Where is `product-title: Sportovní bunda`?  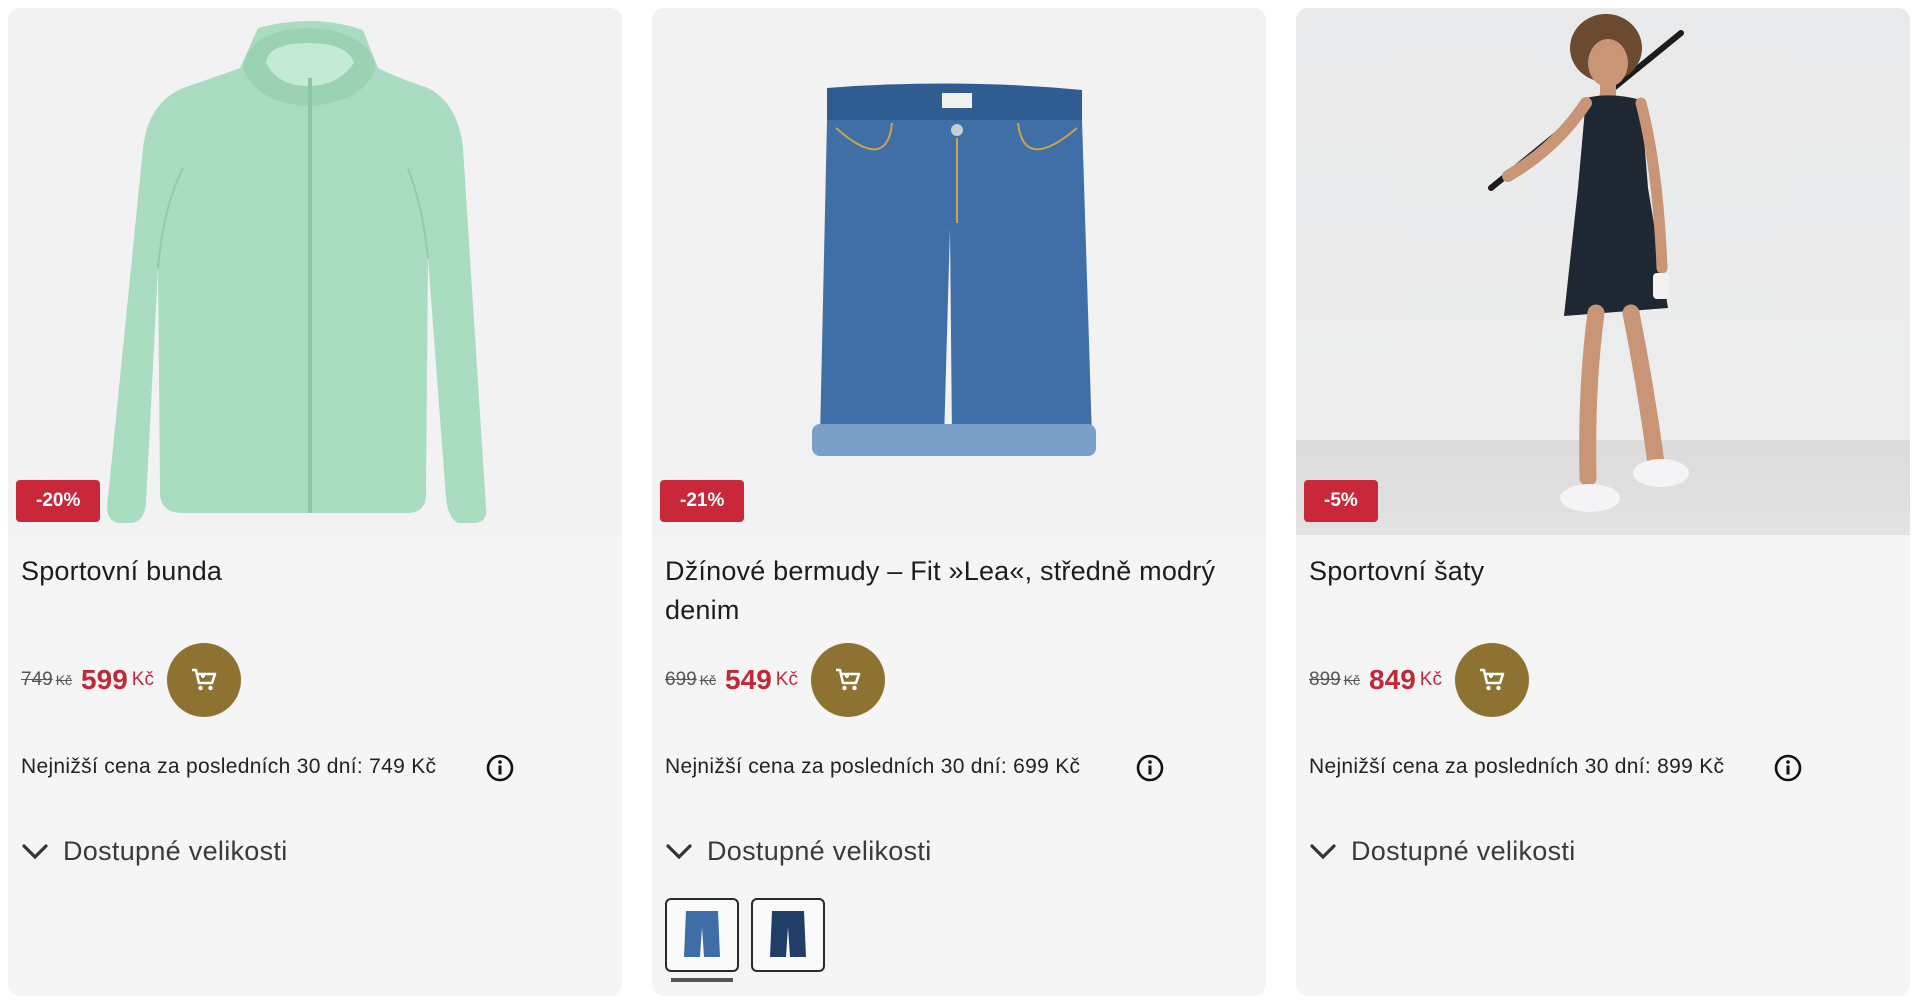
product-title: Sportovní bunda is located at coordinates (316, 571).